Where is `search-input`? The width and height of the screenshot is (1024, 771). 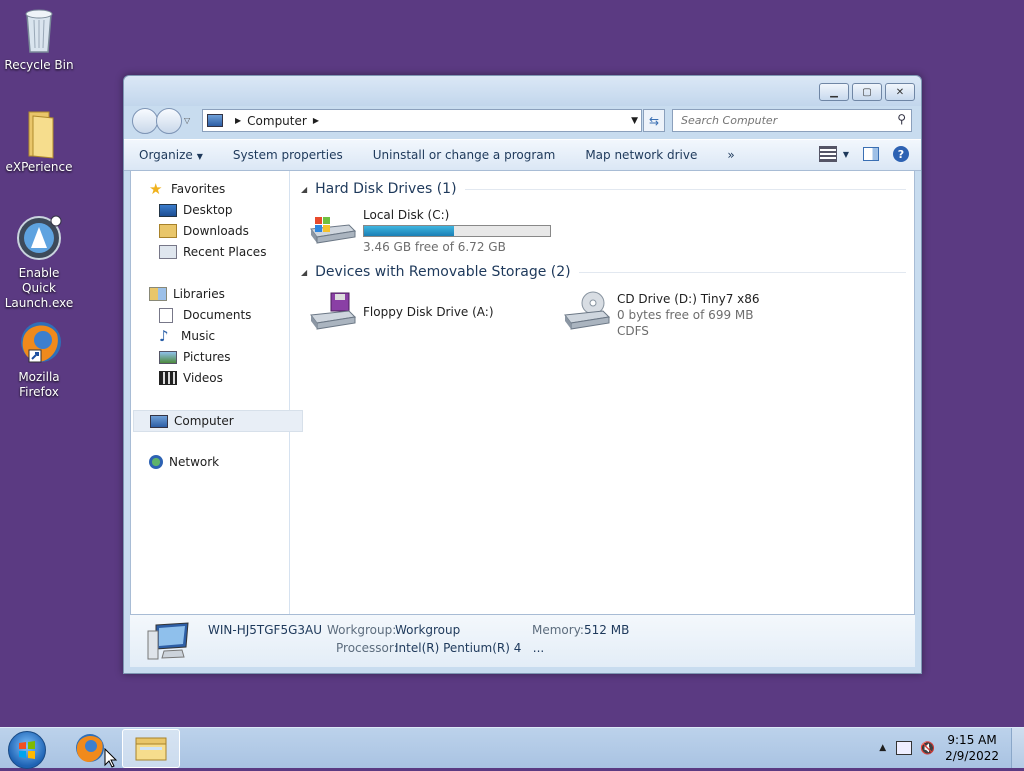
search-input is located at coordinates (786, 120).